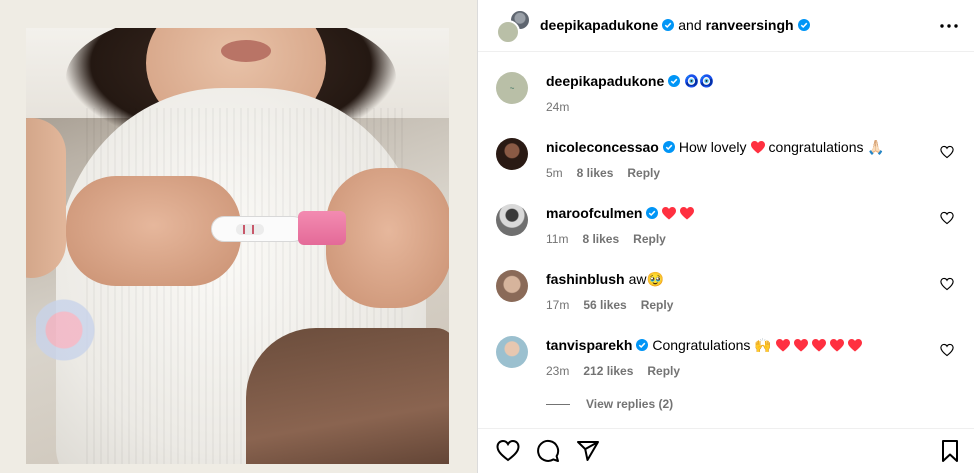 The image size is (974, 473). What do you see at coordinates (599, 25) in the screenshot?
I see `author-username: deepikapadukone` at bounding box center [599, 25].